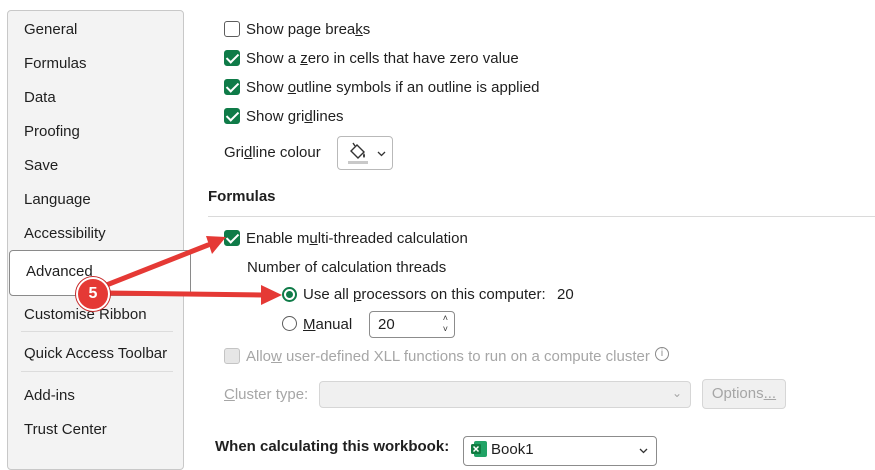 Image resolution: width=875 pixels, height=470 pixels. What do you see at coordinates (266, 394) in the screenshot?
I see `cluster-type-label: Cluster type:` at bounding box center [266, 394].